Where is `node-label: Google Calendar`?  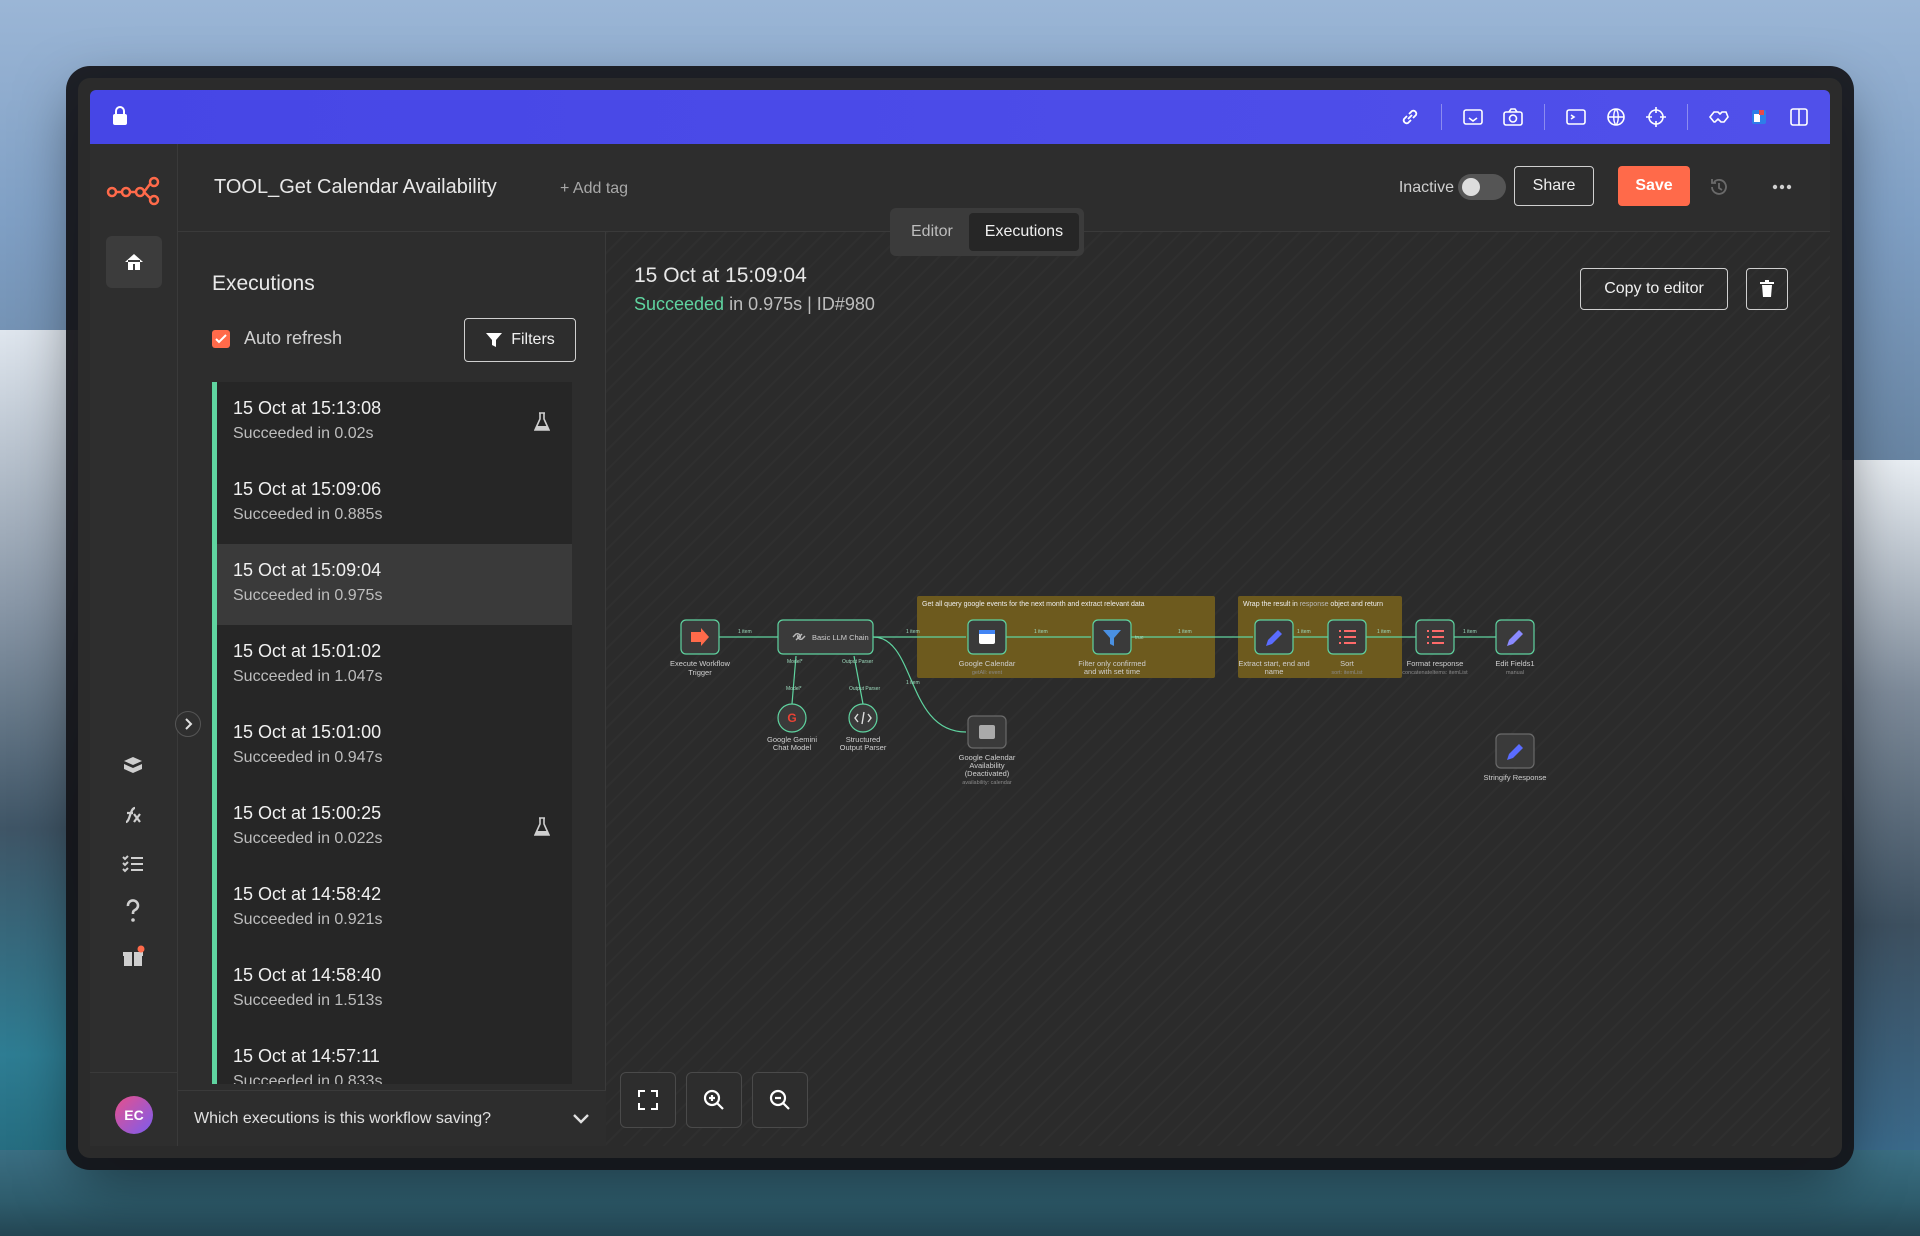
node-label: Google Calendar is located at coordinates (987, 663).